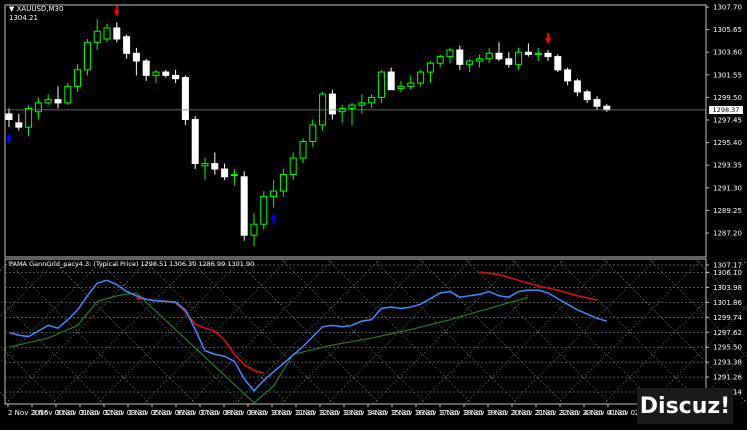 The height and width of the screenshot is (430, 747). I want to click on price-tick-label: 1289.25, so click(727, 211).